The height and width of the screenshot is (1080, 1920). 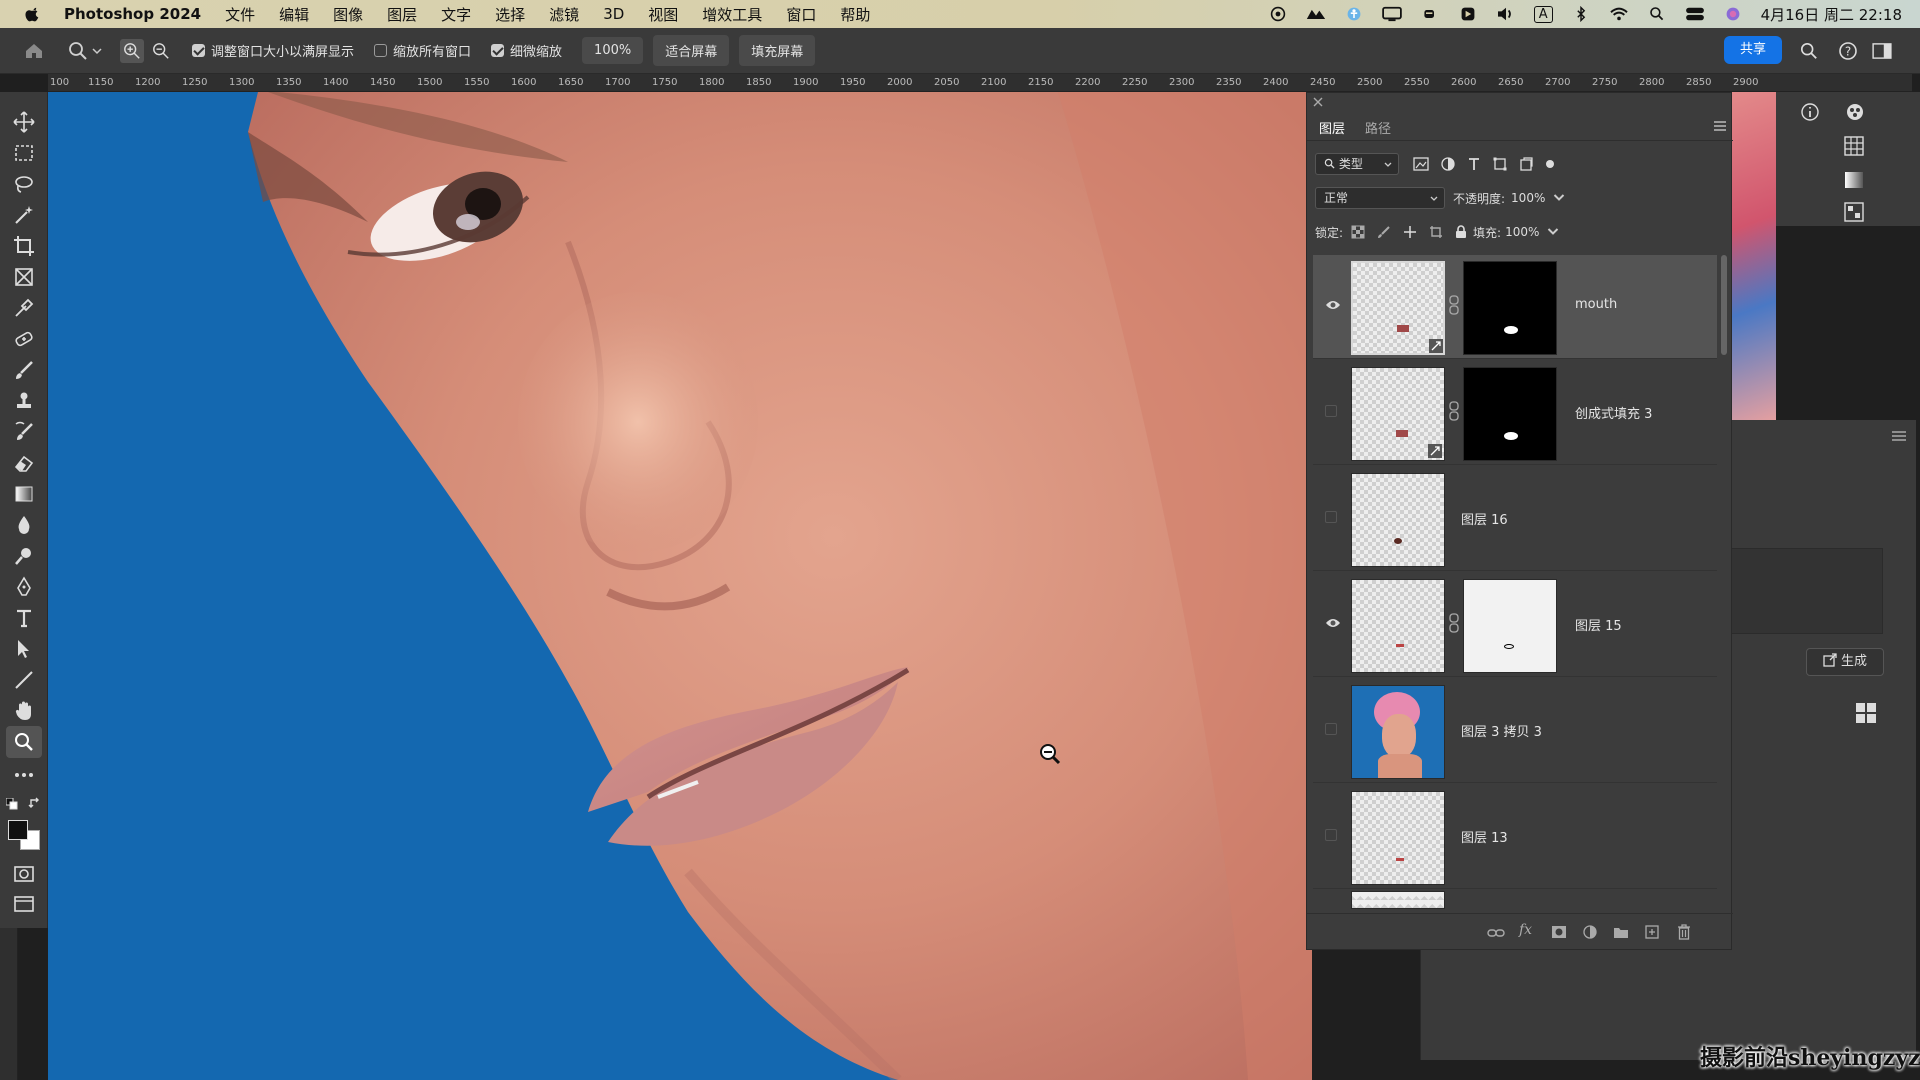 I want to click on smart-object-filter-icon, so click(x=1526, y=164).